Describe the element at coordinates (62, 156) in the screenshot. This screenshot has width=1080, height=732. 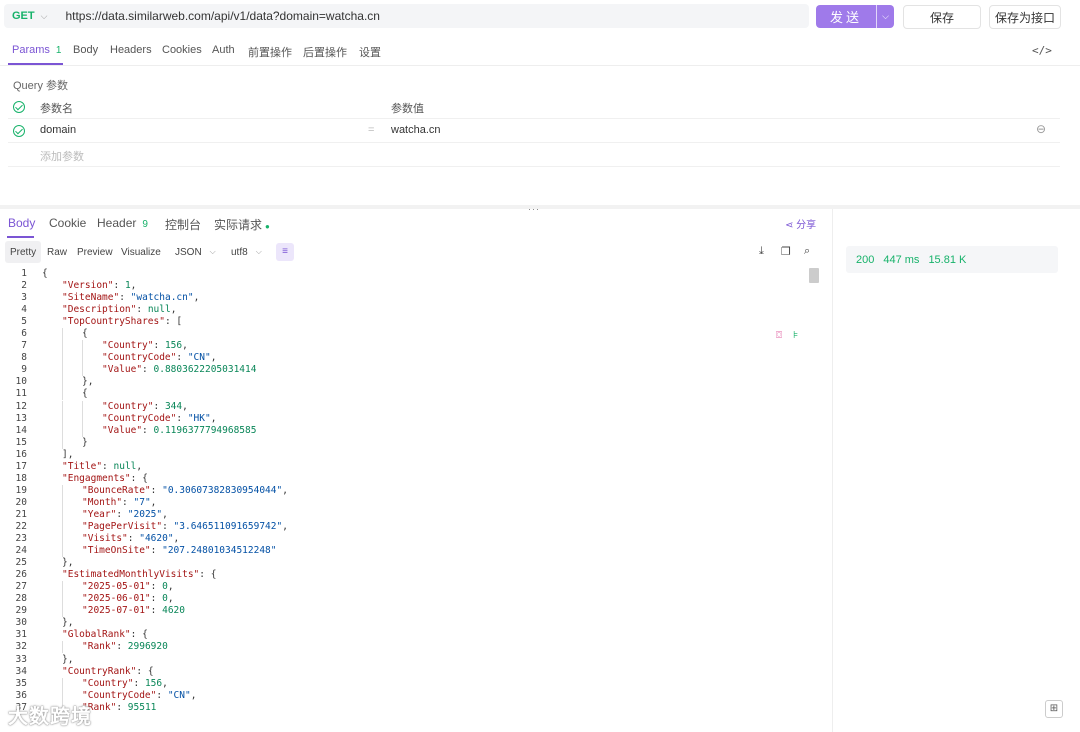
I see `add-param-input: 添加参数` at that location.